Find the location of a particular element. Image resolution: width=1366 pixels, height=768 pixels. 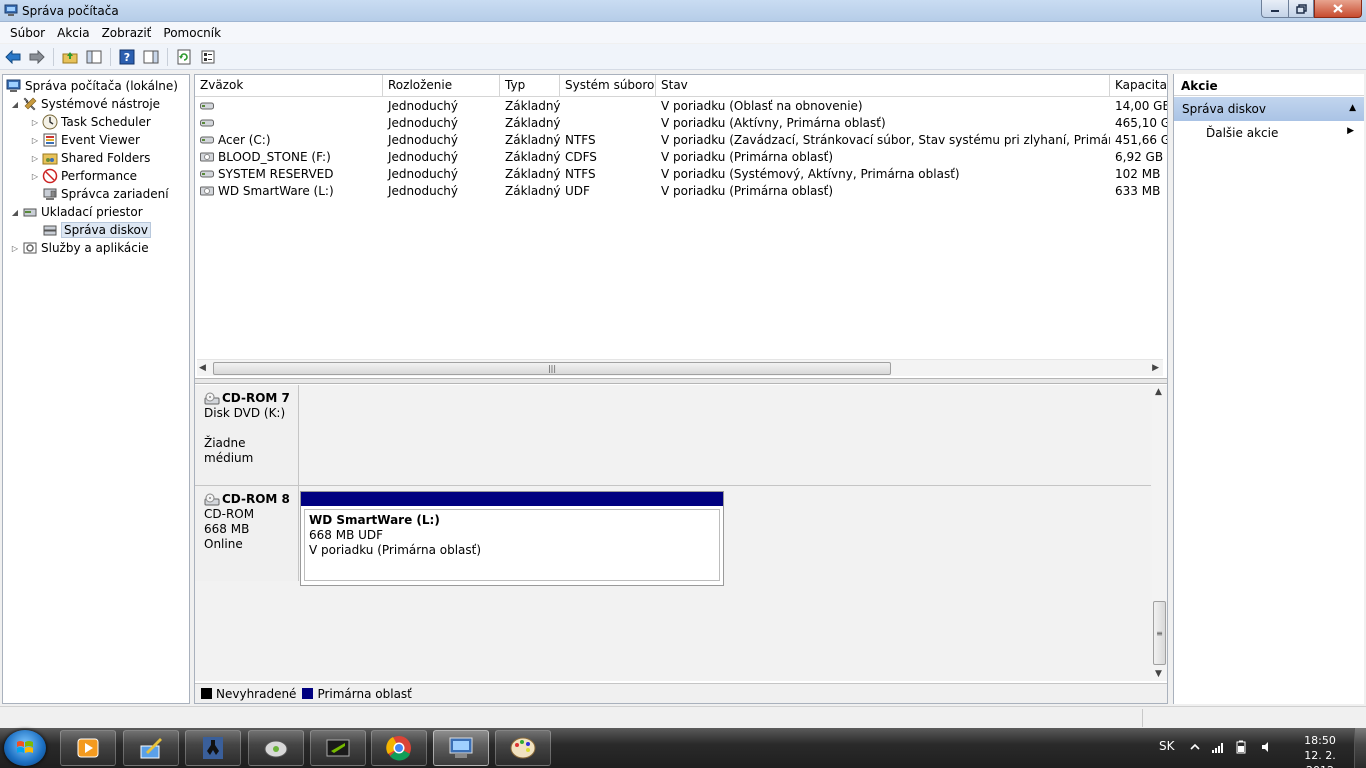

horizontal-scrollbar: ◀ ||| ▶ is located at coordinates (680, 367).